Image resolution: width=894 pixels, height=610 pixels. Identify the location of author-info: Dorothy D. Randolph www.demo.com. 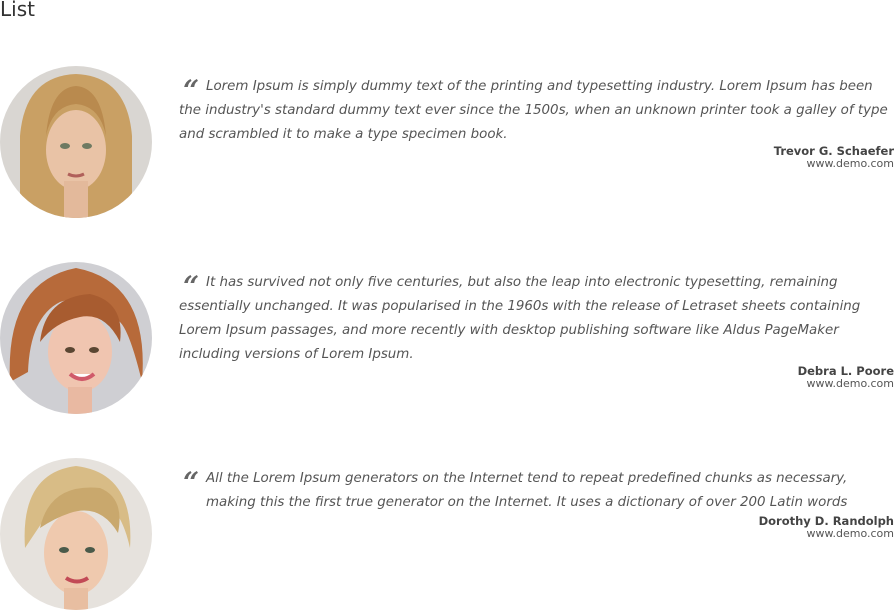
(826, 527).